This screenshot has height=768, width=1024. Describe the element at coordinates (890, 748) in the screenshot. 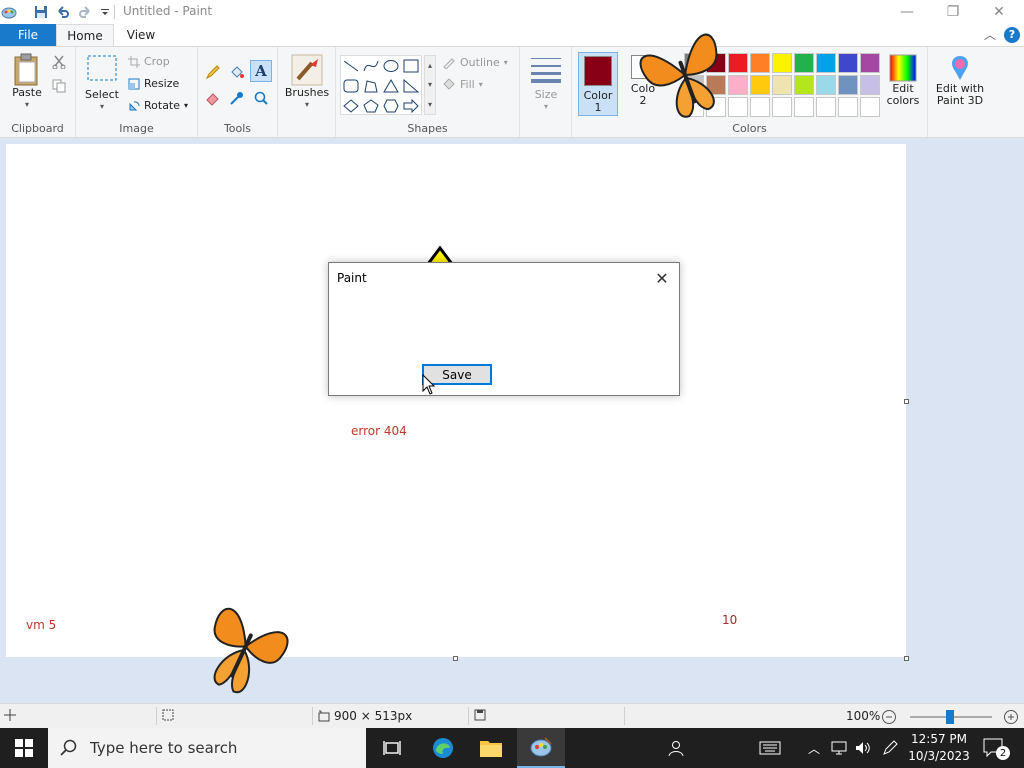

I see `pen-icon` at that location.